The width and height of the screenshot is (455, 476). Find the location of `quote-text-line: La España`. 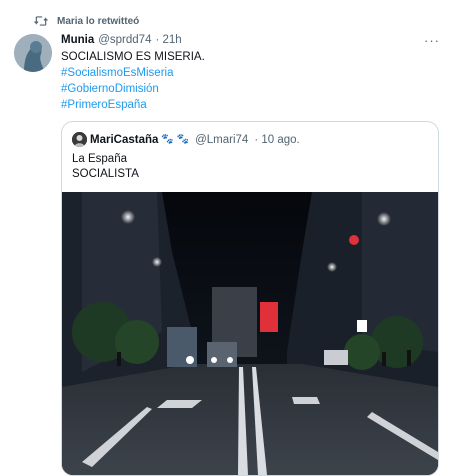

quote-text-line: La España is located at coordinates (99, 159).